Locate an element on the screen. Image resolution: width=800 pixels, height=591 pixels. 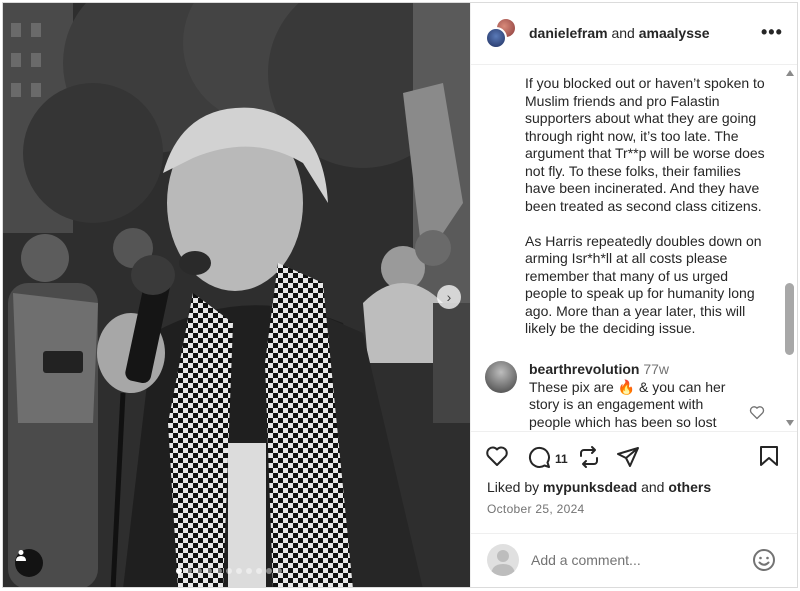
liker-username-link: mypunksdead is located at coordinates (590, 487).